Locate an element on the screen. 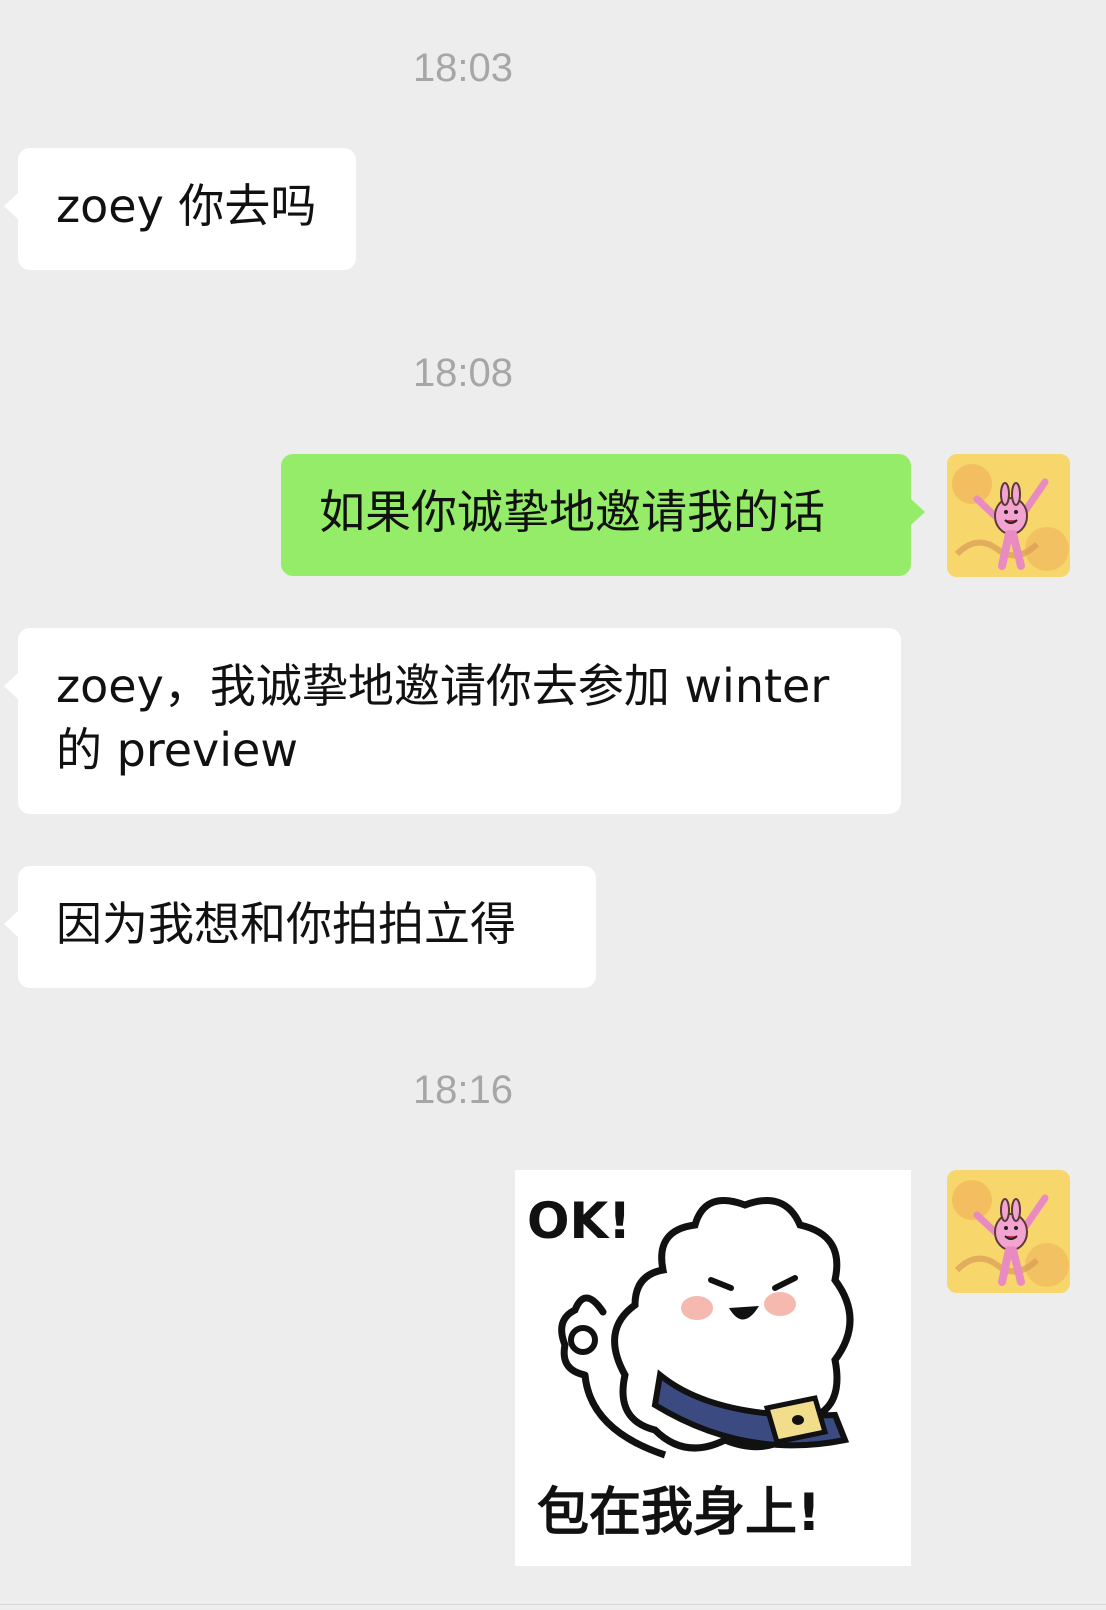 The height and width of the screenshot is (1610, 1106). message-text: zoey 你去吗 is located at coordinates (186, 206).